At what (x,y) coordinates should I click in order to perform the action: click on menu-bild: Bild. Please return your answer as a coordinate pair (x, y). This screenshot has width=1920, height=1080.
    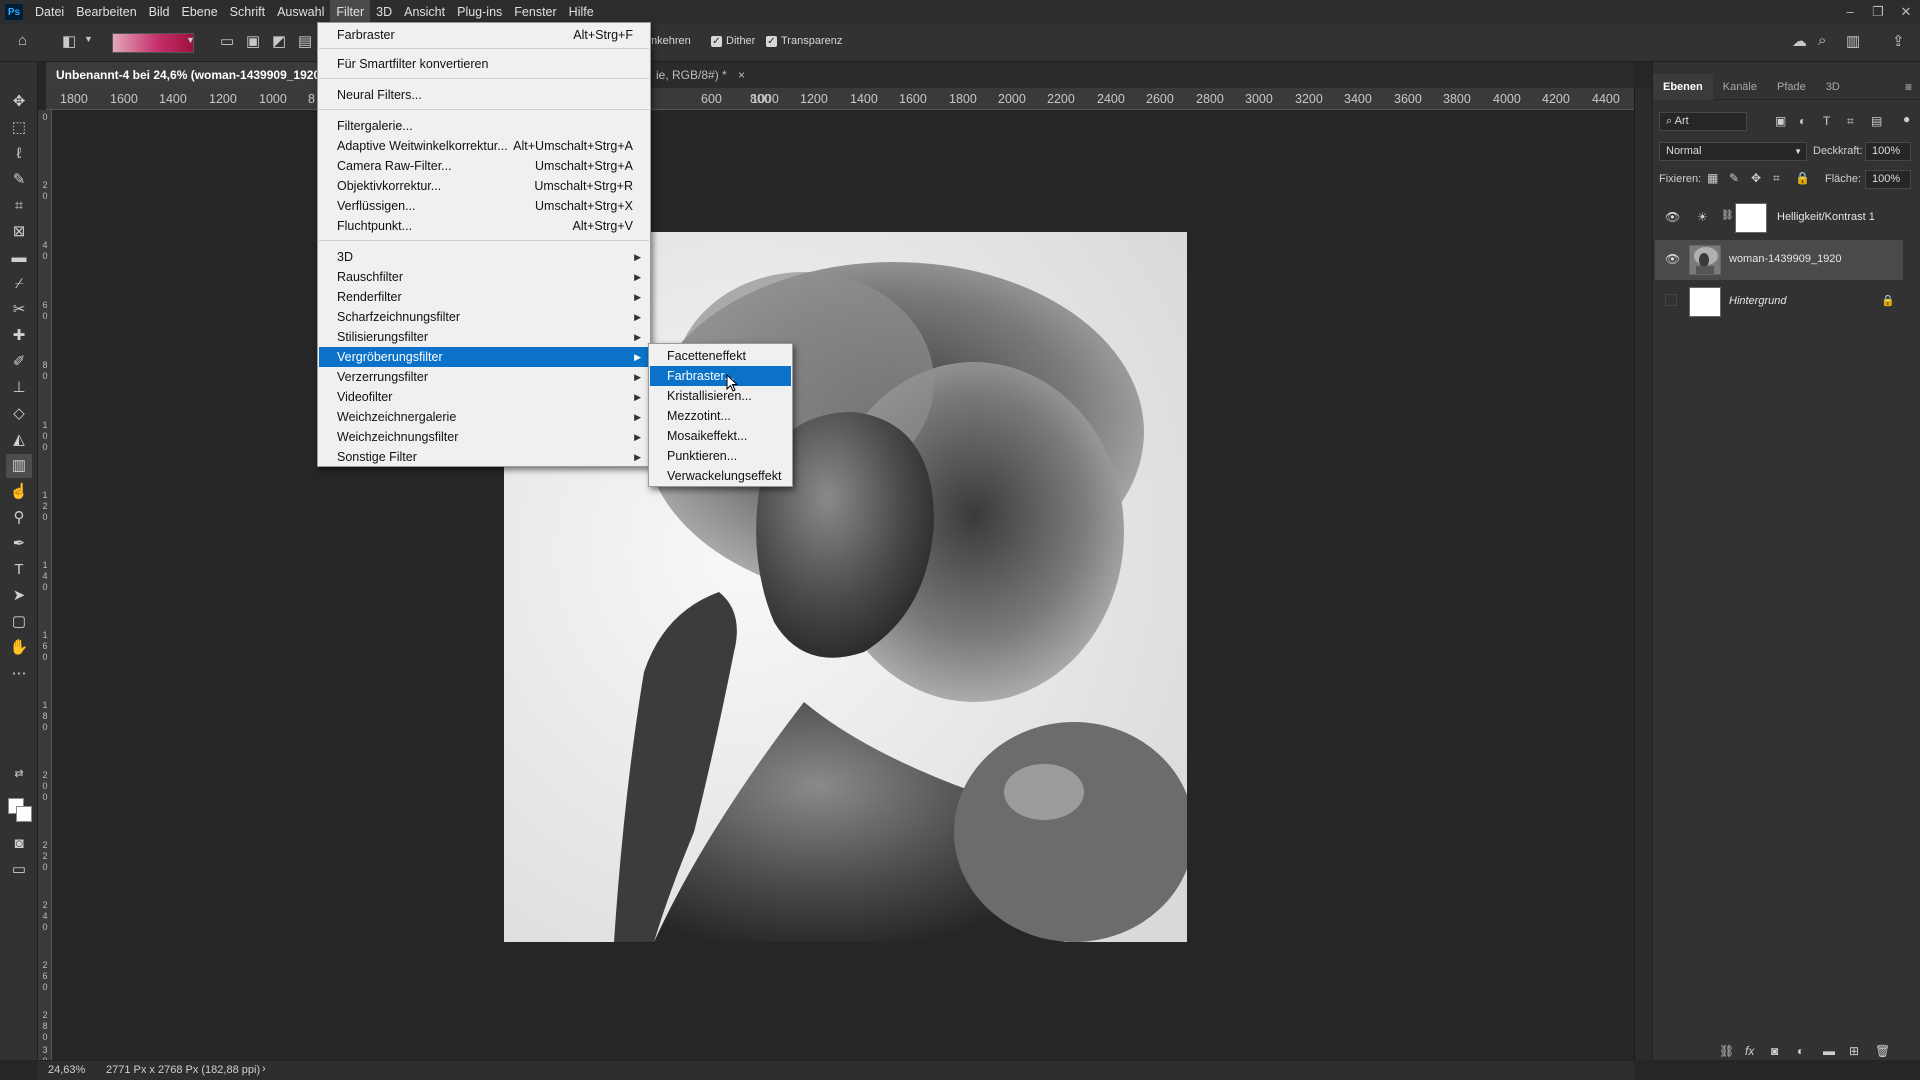
    Looking at the image, I should click on (159, 12).